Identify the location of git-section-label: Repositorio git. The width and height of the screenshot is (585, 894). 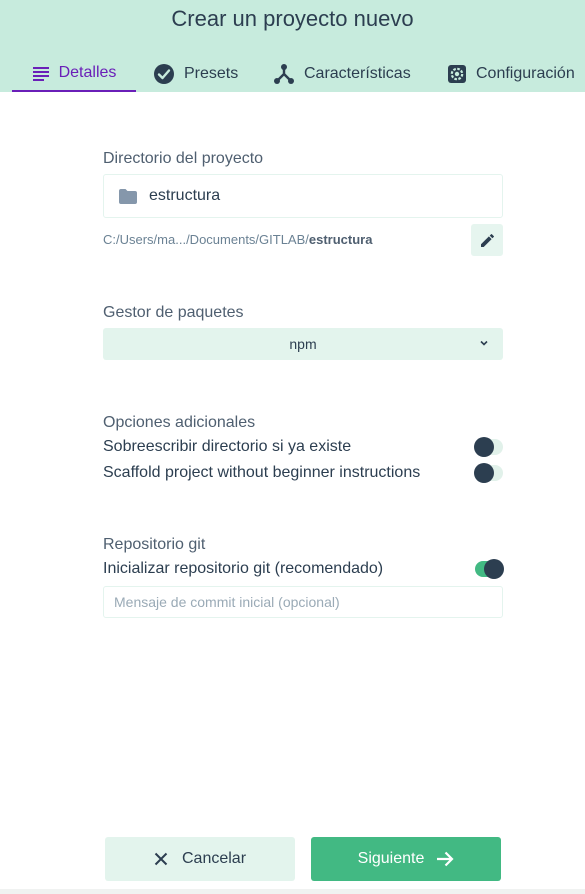
(154, 544).